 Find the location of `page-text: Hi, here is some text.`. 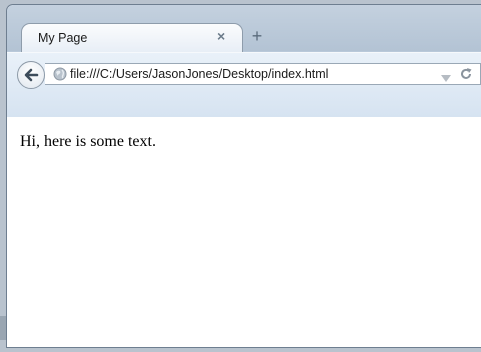

page-text: Hi, here is some text. is located at coordinates (88, 141).